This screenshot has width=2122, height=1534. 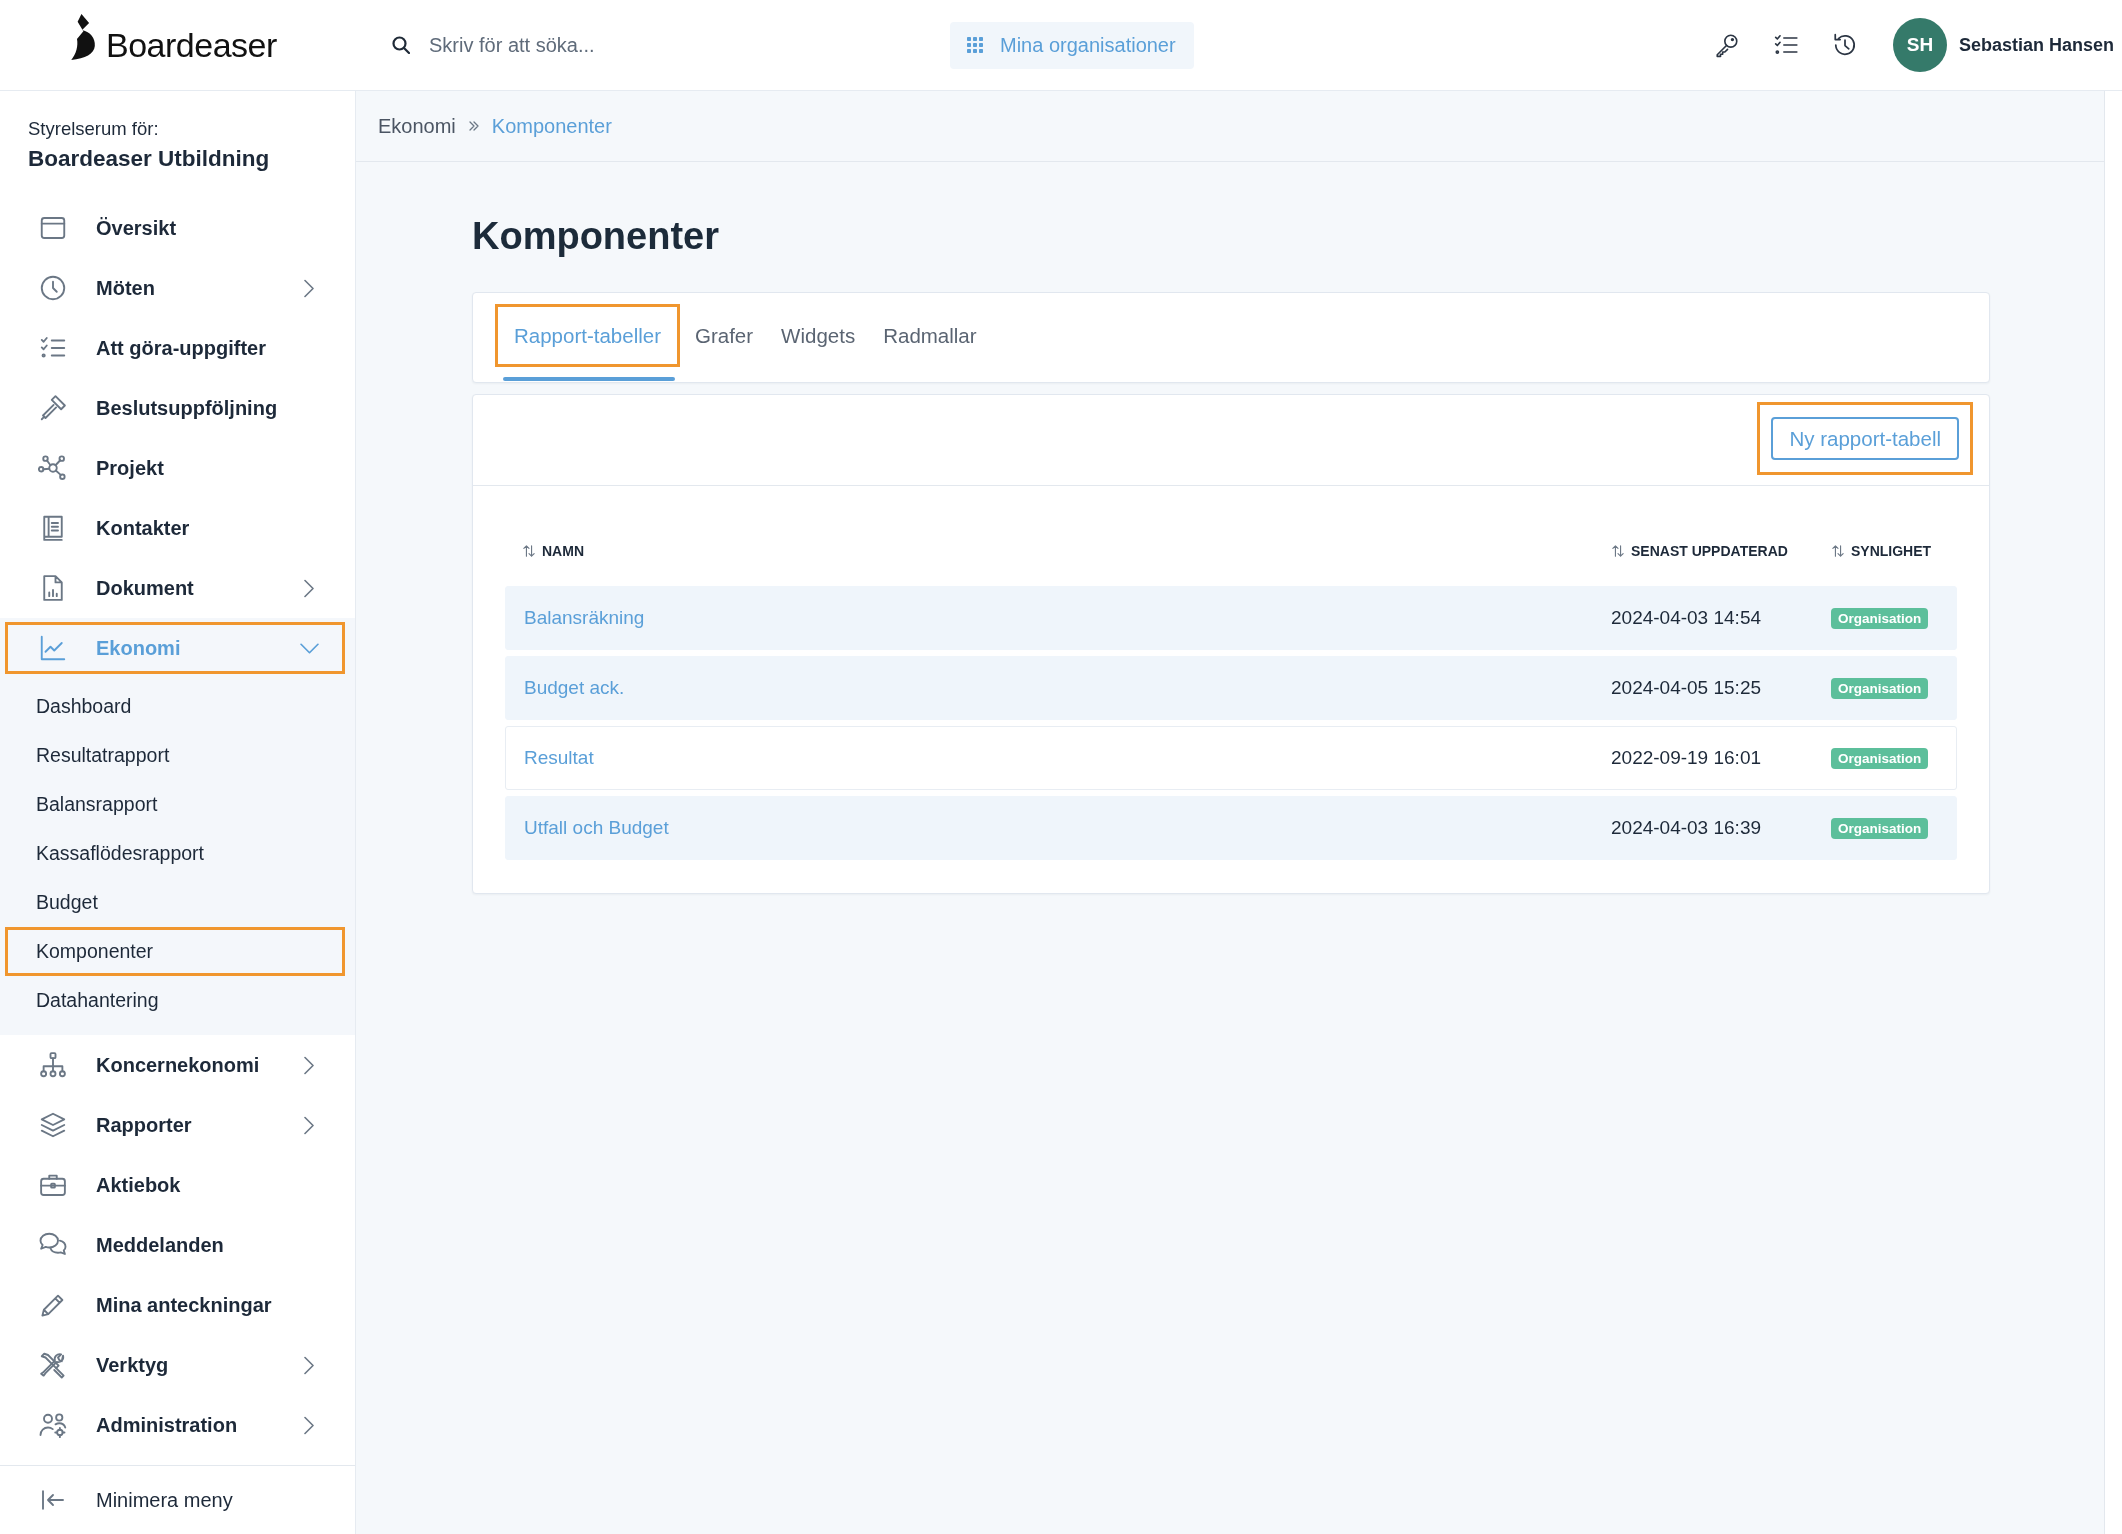 I want to click on table-row: Balansräkning 2024-04-03 14:54 Organisation, so click(x=1231, y=618).